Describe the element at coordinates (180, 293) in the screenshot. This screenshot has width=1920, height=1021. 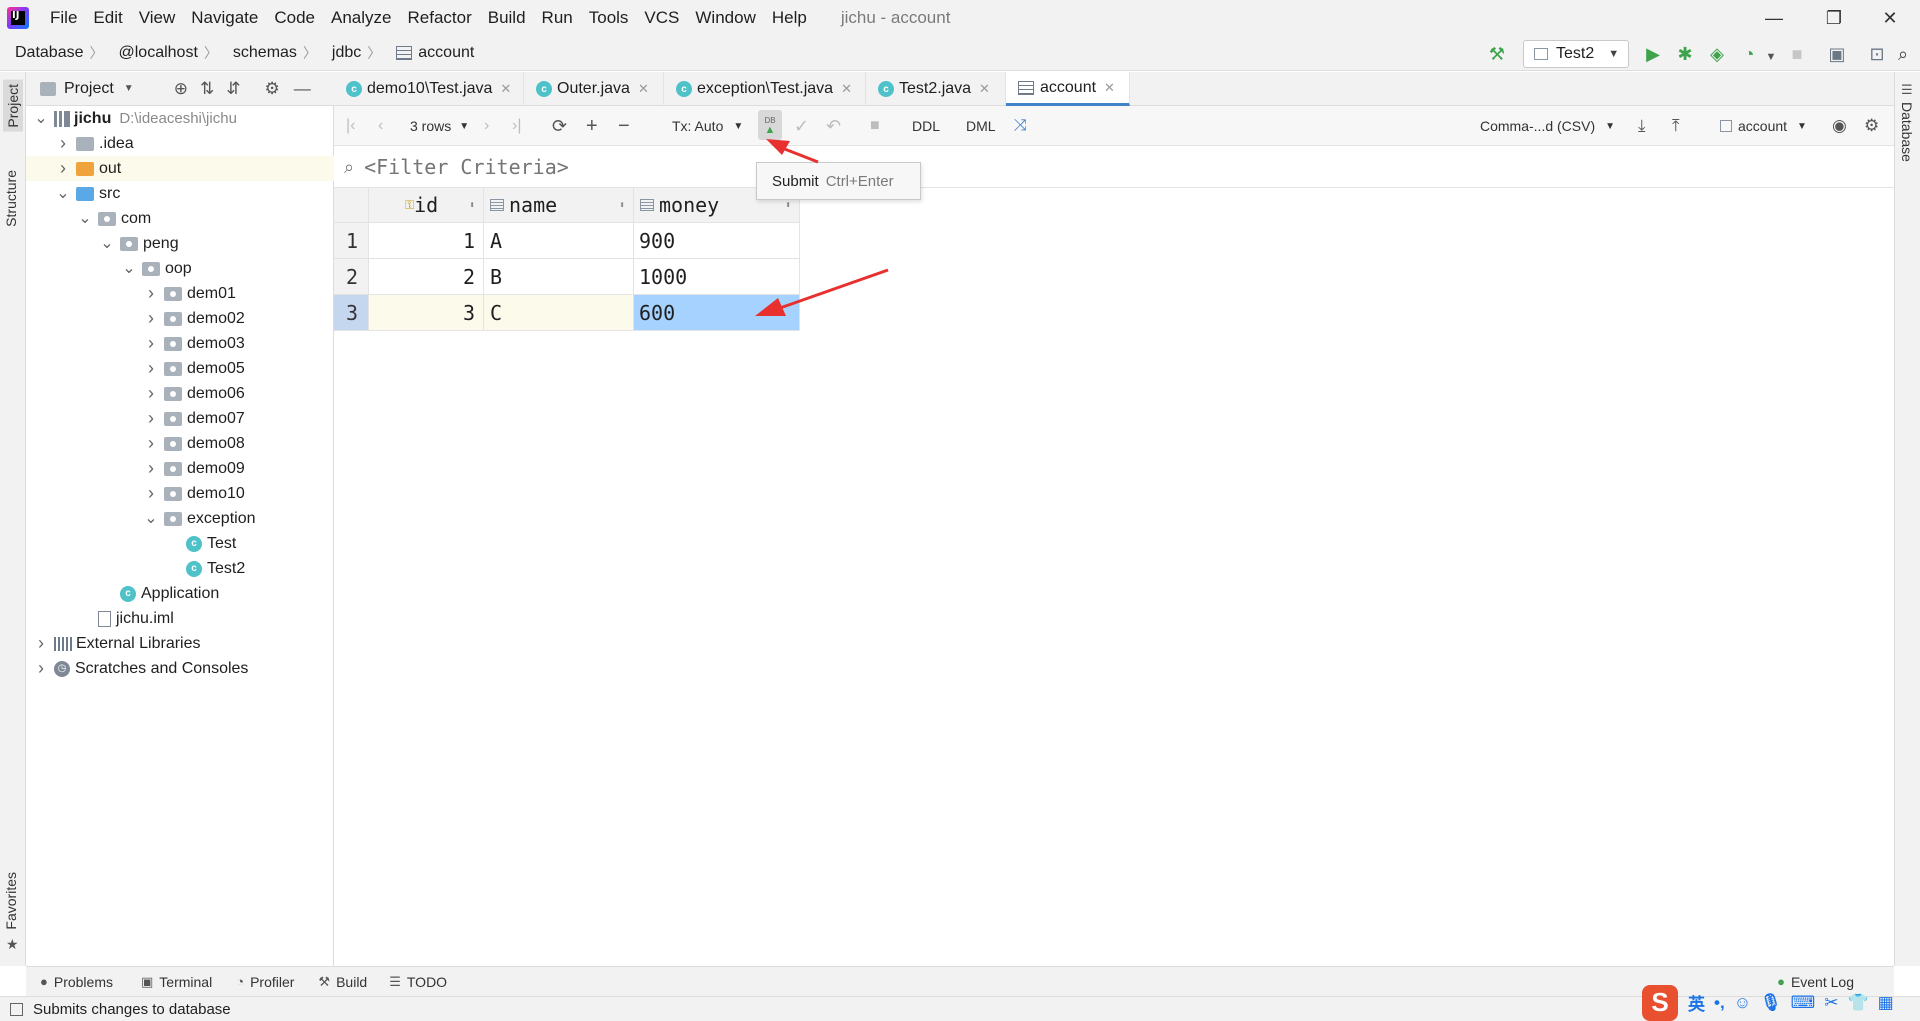
I see `tree-item: › dem01` at that location.